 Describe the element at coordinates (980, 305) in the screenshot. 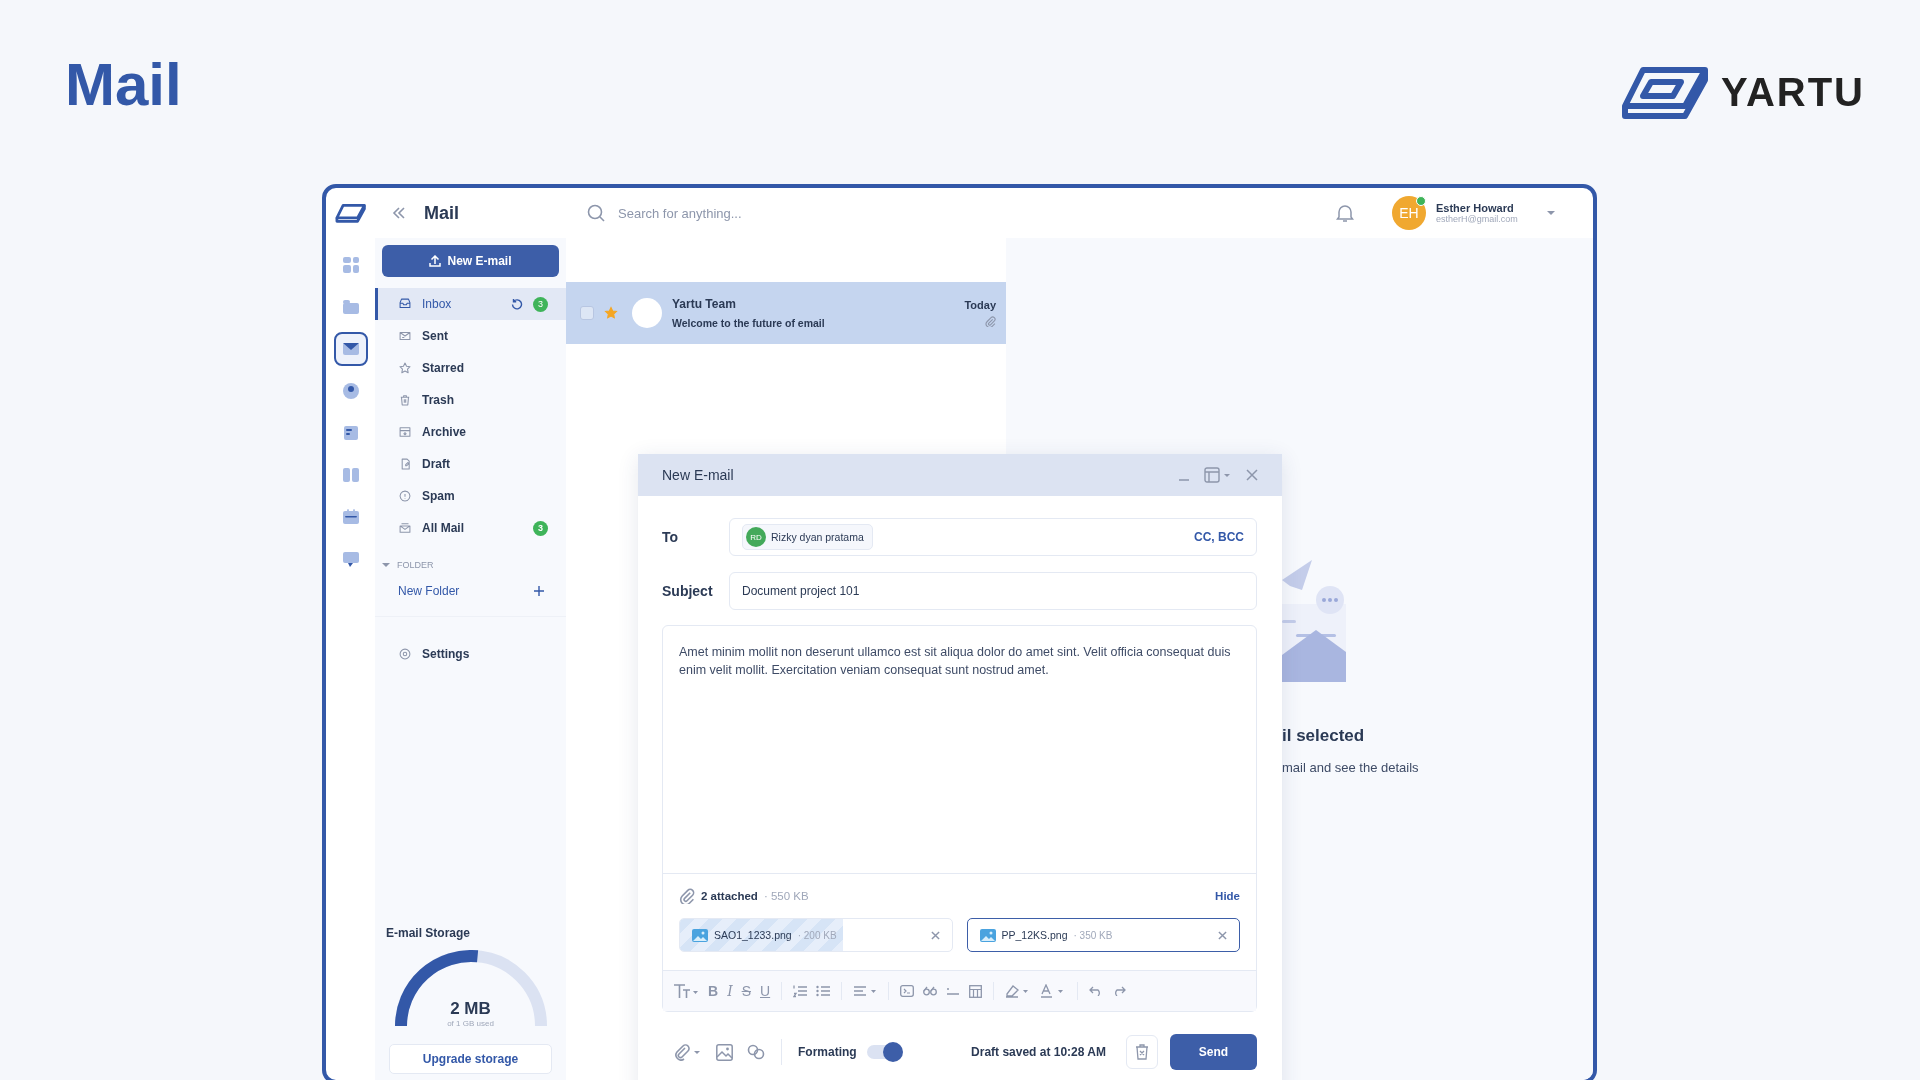

I see `email-date: Today` at that location.